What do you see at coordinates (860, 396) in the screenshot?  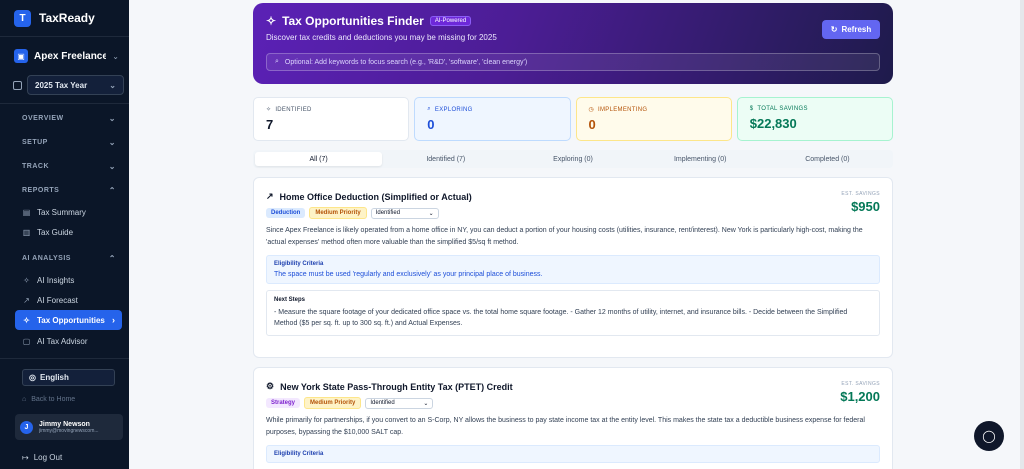 I see `savings-value: $1,200` at bounding box center [860, 396].